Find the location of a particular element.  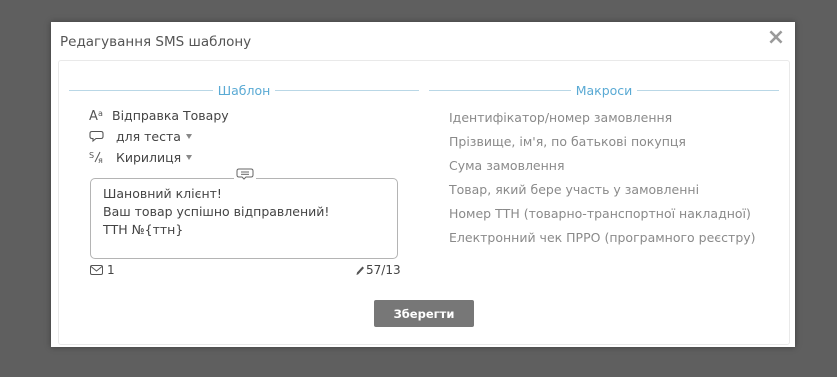

alphabet-dropdown: Кирилиця is located at coordinates (154, 157).